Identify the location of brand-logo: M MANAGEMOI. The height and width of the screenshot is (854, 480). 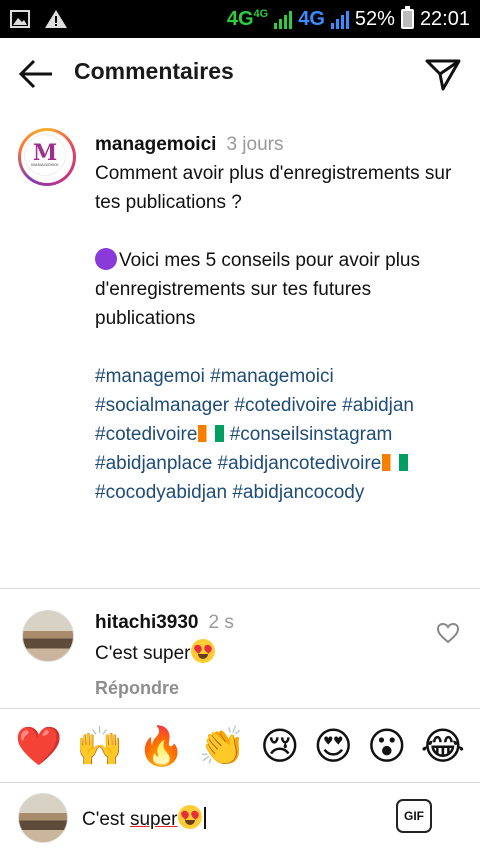
(45, 155).